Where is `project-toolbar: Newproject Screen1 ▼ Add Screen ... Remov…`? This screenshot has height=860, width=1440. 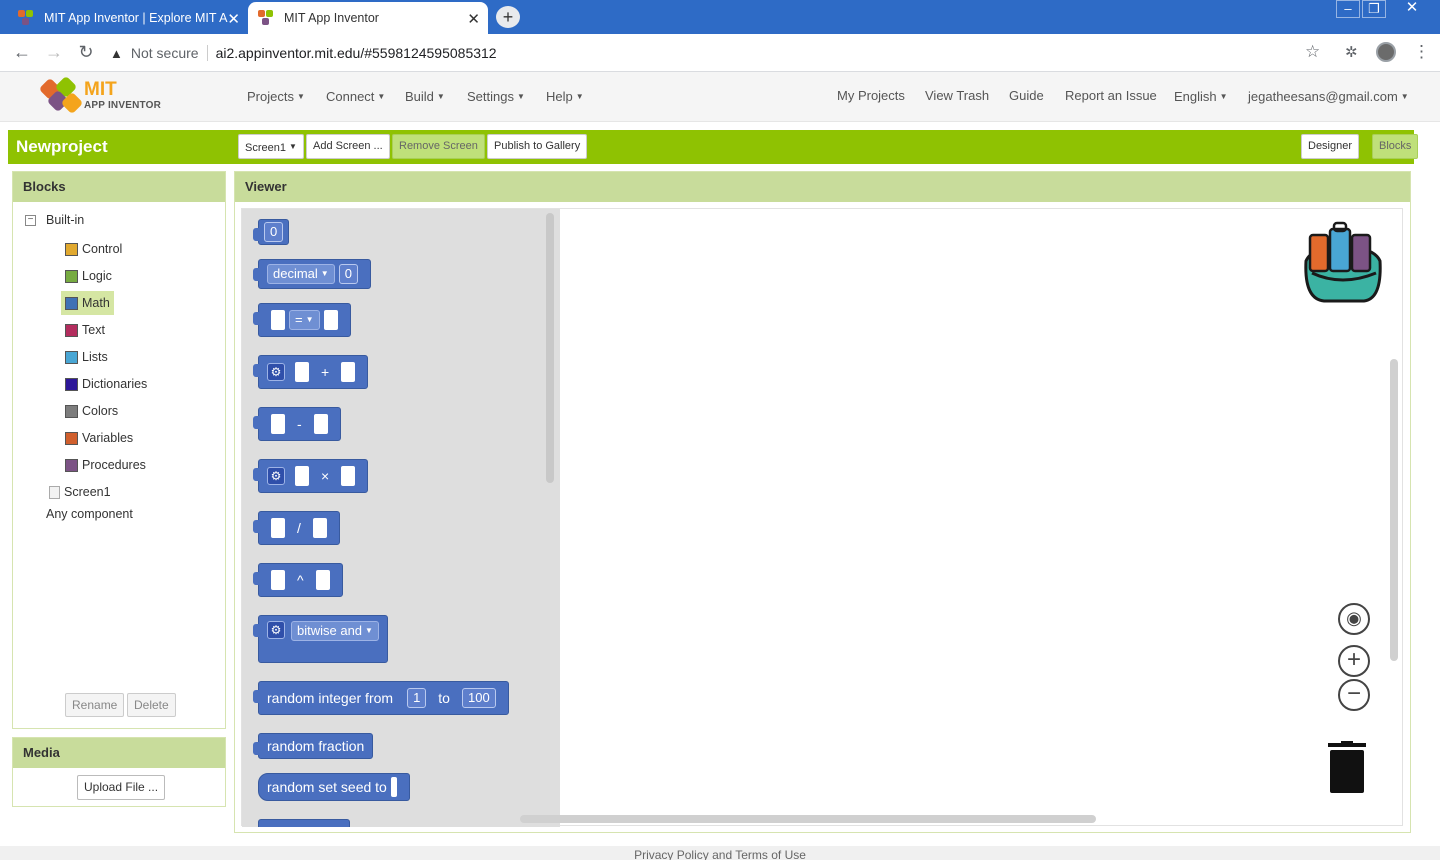 project-toolbar: Newproject Screen1 ▼ Add Screen ... Remov… is located at coordinates (713, 147).